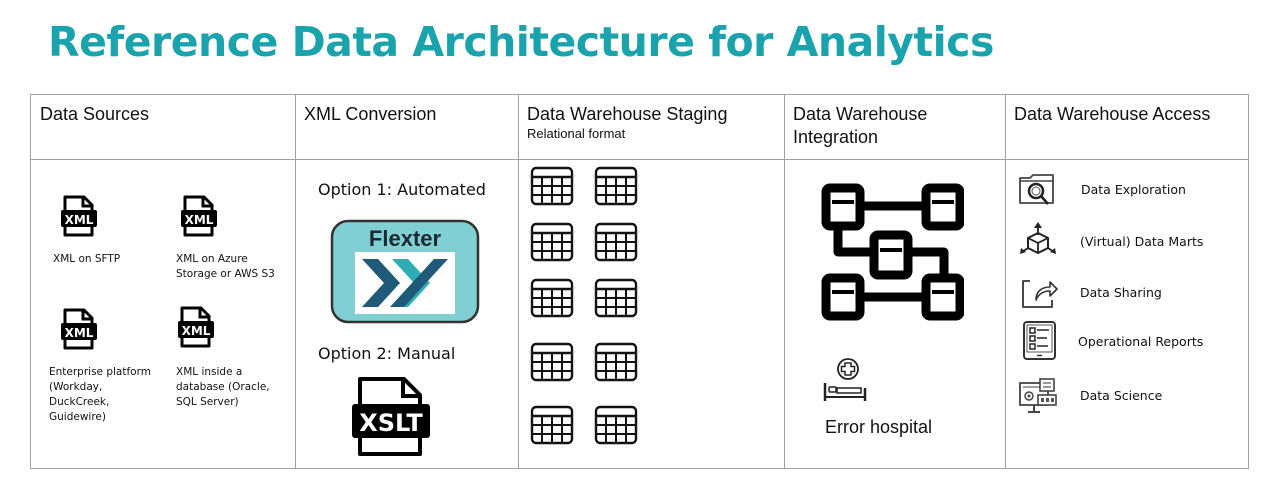 The image size is (1280, 502). Describe the element at coordinates (1121, 292) in the screenshot. I see `access-label: Data Sharing` at that location.